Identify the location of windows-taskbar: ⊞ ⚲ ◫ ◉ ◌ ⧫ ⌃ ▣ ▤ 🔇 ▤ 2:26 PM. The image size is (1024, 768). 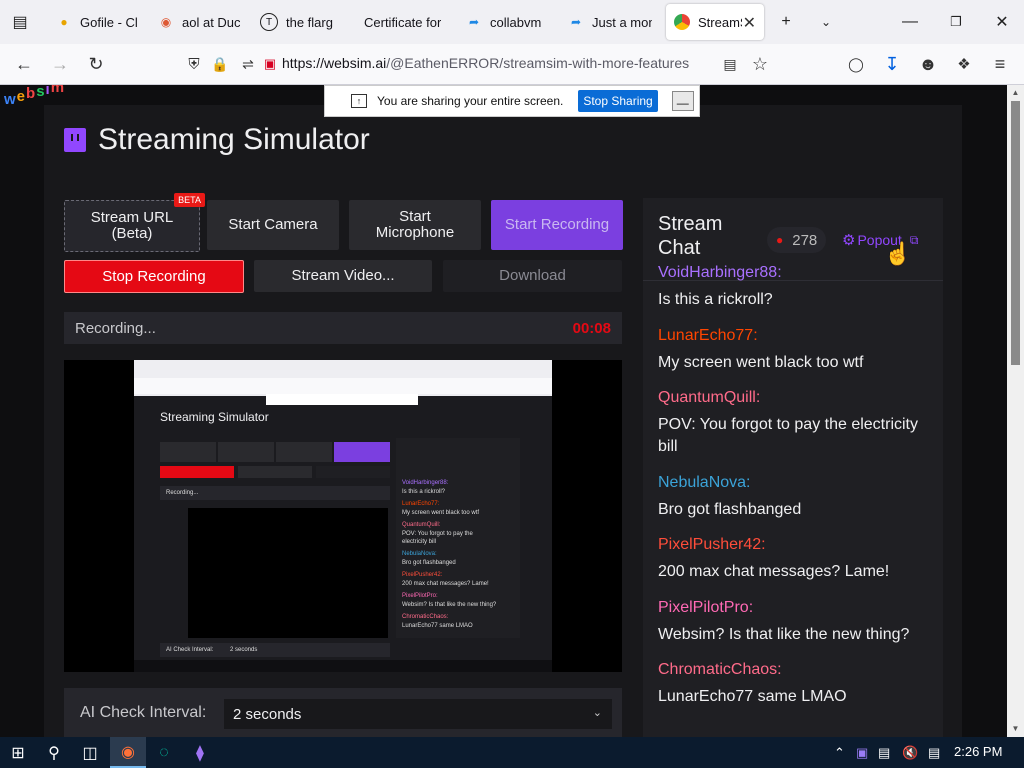
(512, 752).